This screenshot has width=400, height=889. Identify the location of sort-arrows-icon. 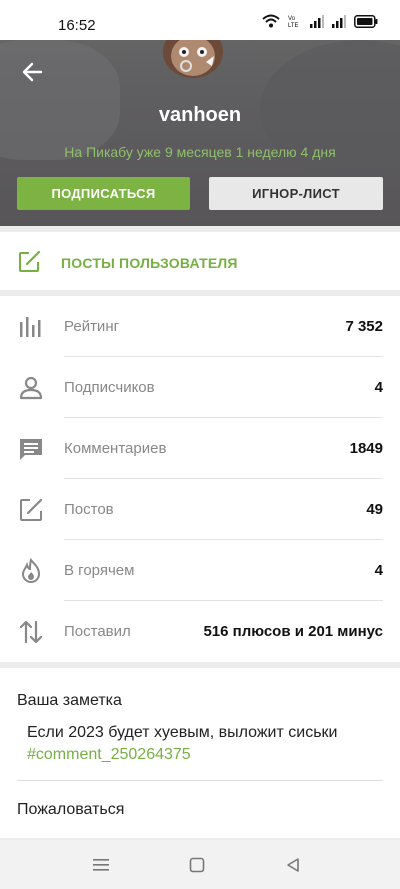
(31, 632).